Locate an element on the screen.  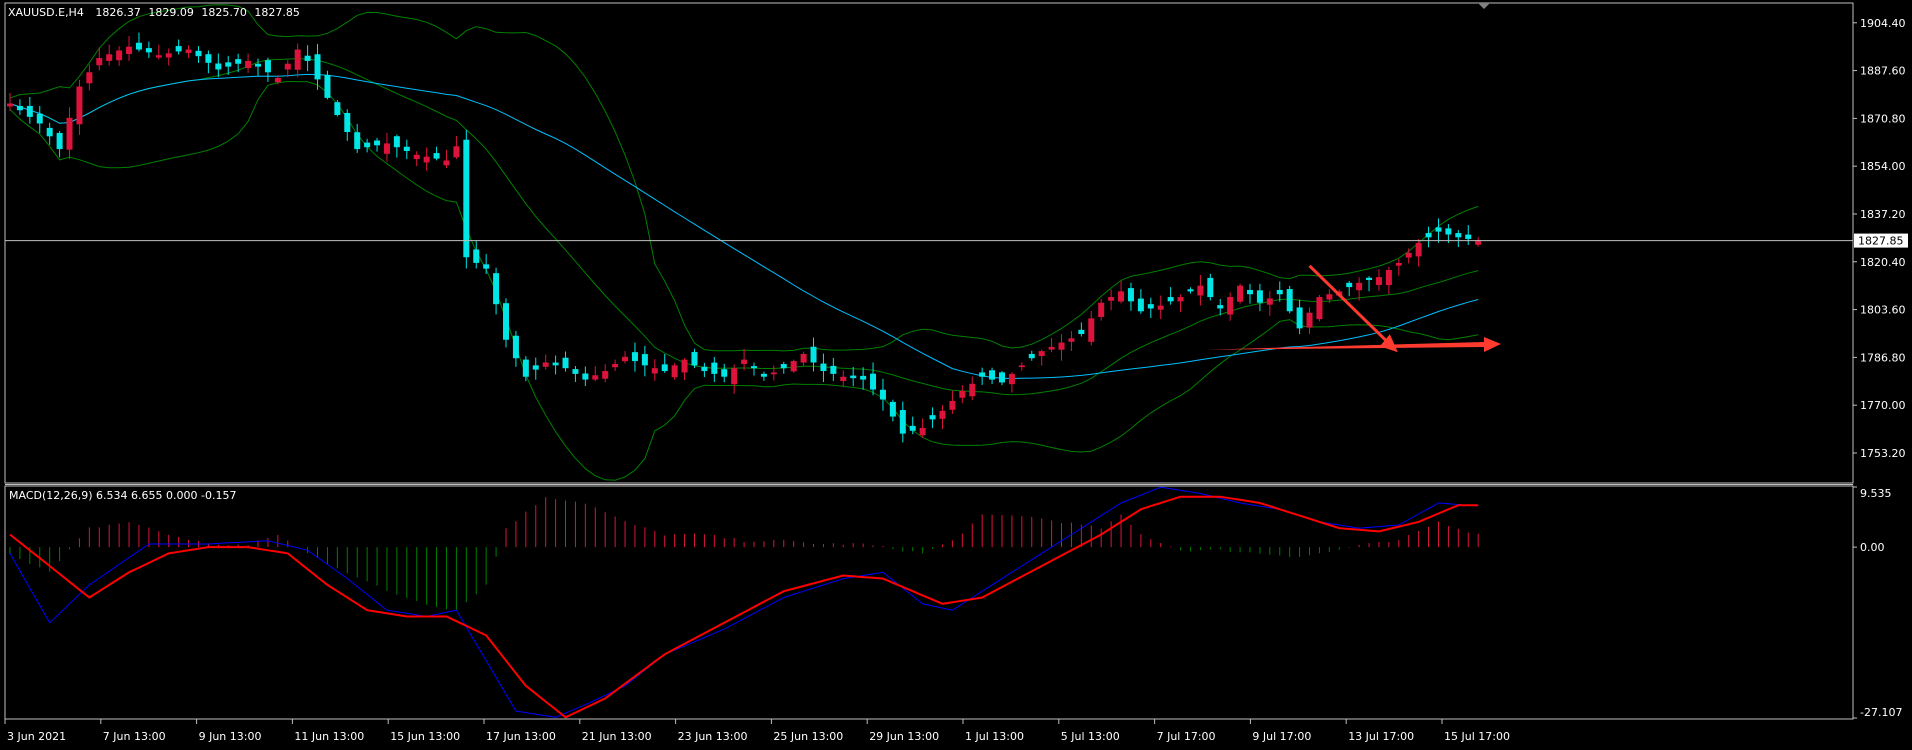
time-tick-label: 7 Jul 17:00 is located at coordinates (1186, 736).